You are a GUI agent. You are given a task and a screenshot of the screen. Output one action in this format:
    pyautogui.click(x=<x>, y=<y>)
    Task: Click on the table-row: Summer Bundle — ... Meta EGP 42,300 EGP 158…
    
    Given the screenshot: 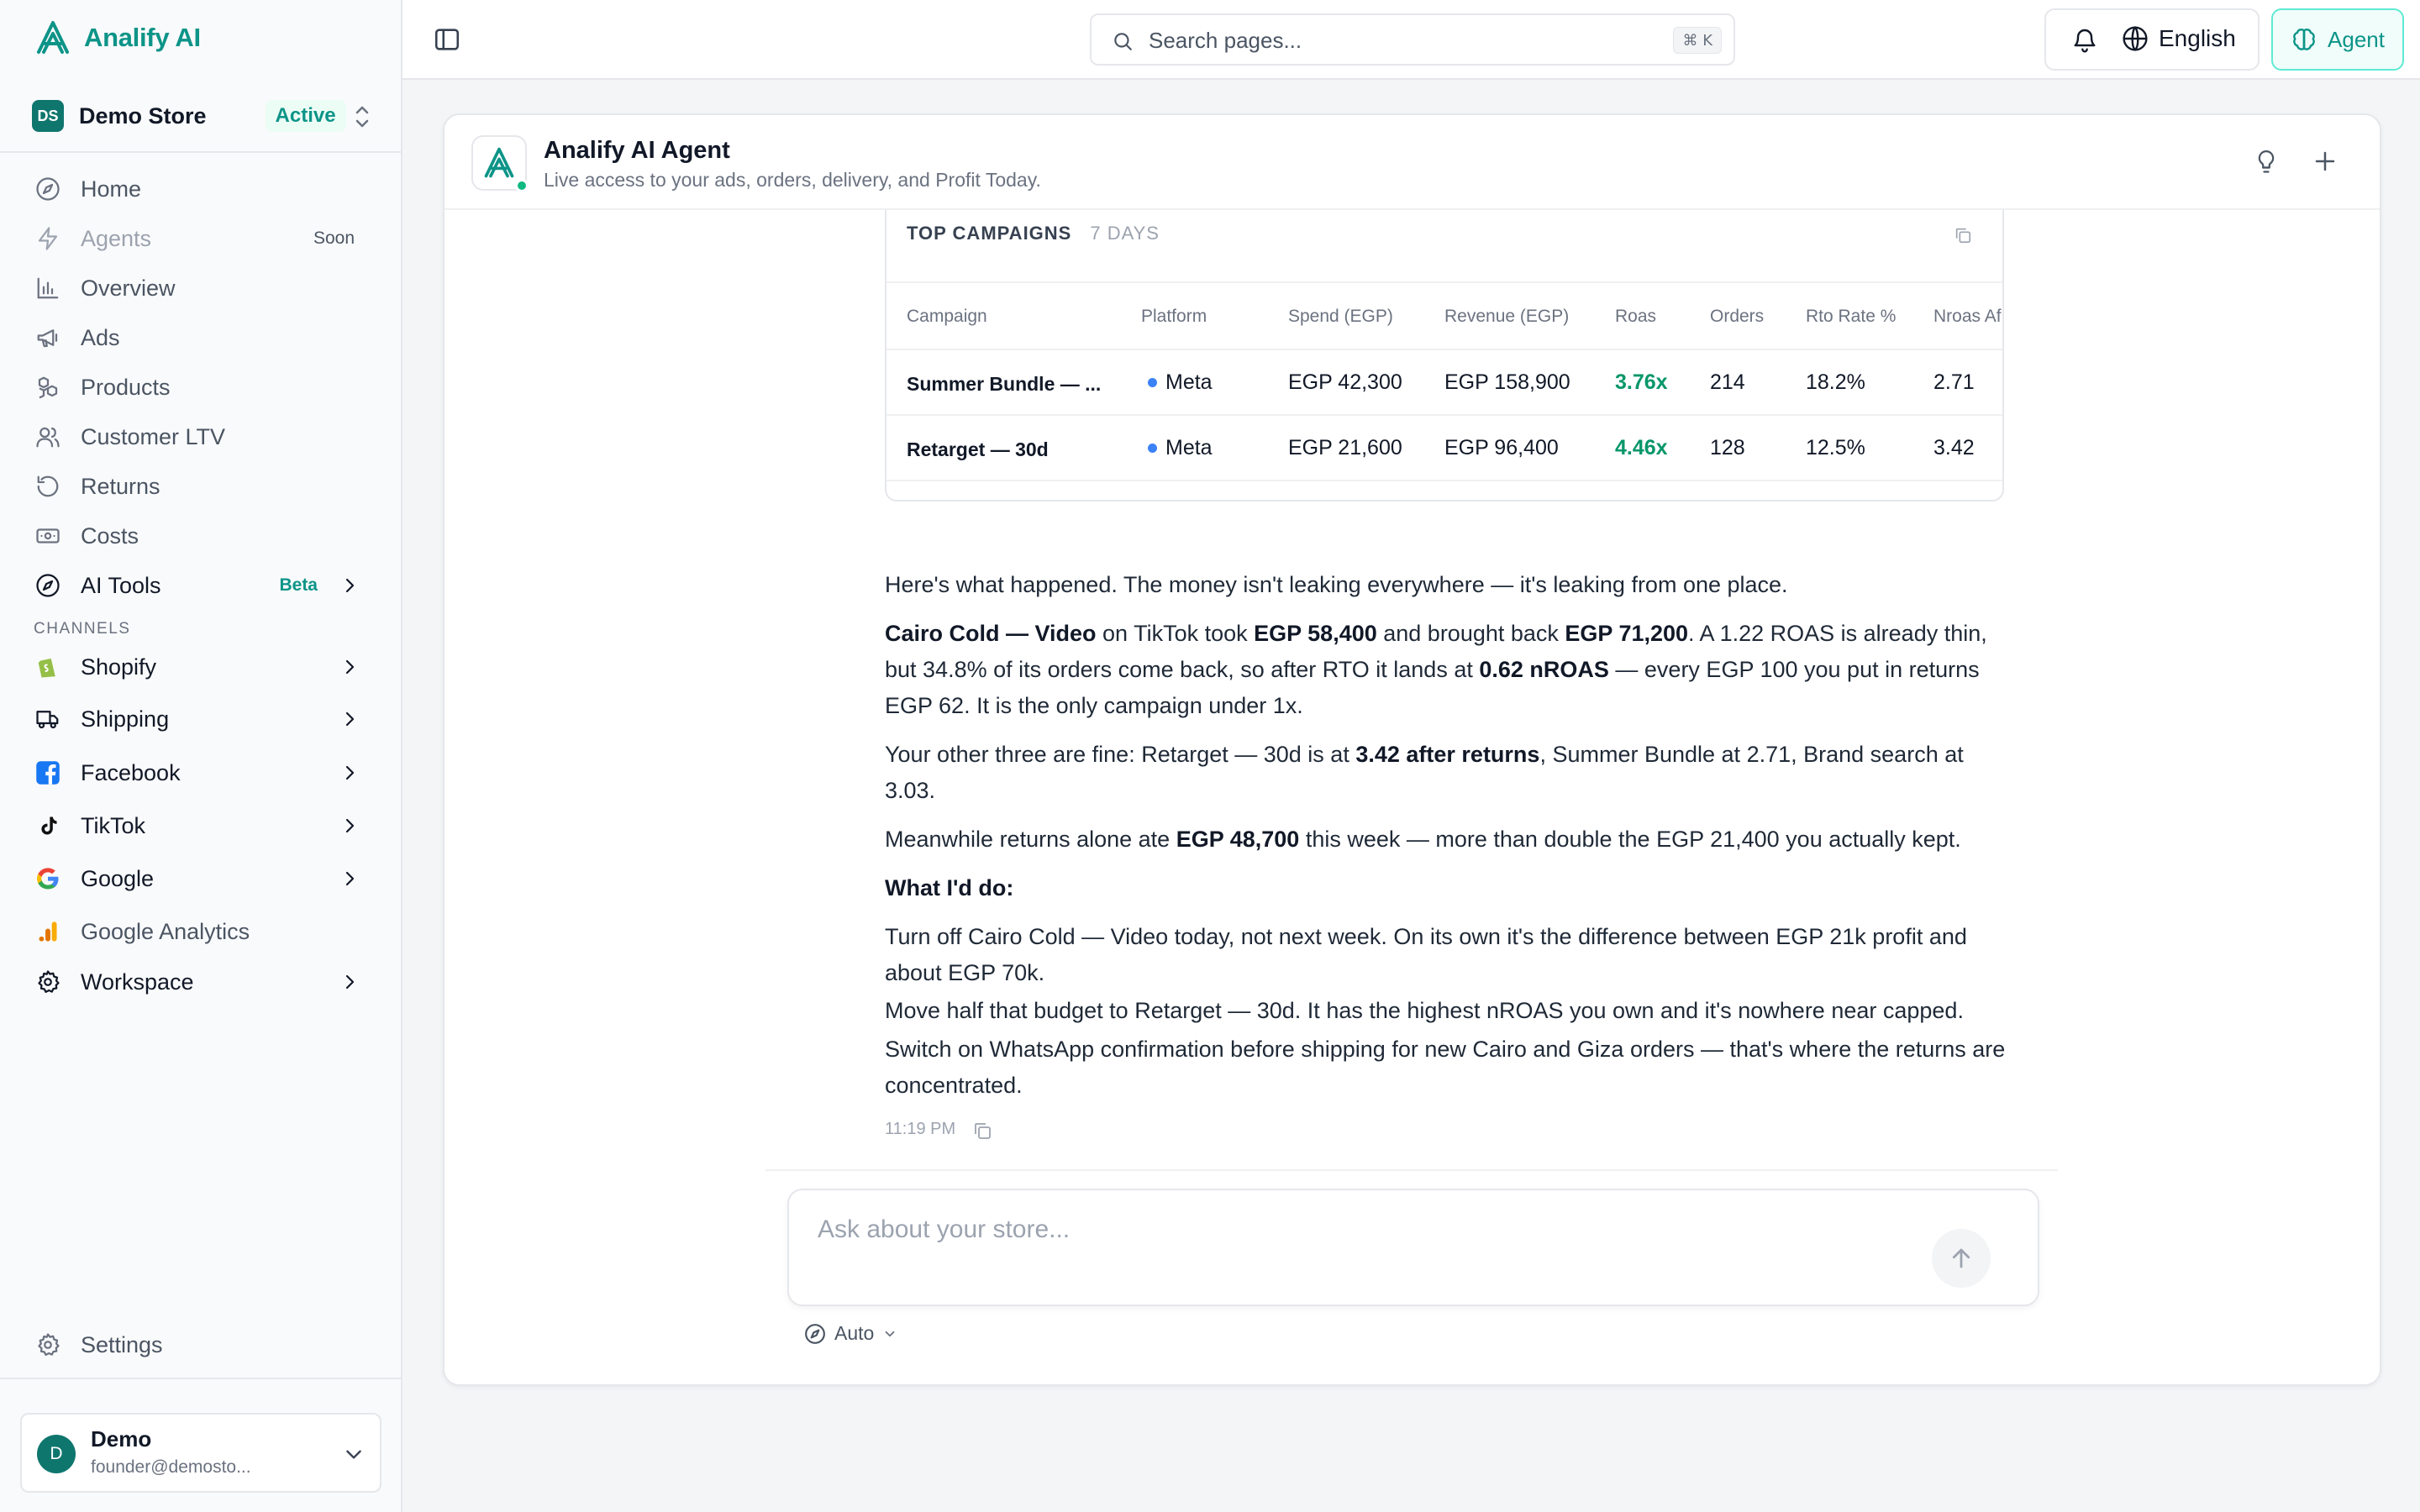 What is the action you would take?
    pyautogui.click(x=1444, y=383)
    